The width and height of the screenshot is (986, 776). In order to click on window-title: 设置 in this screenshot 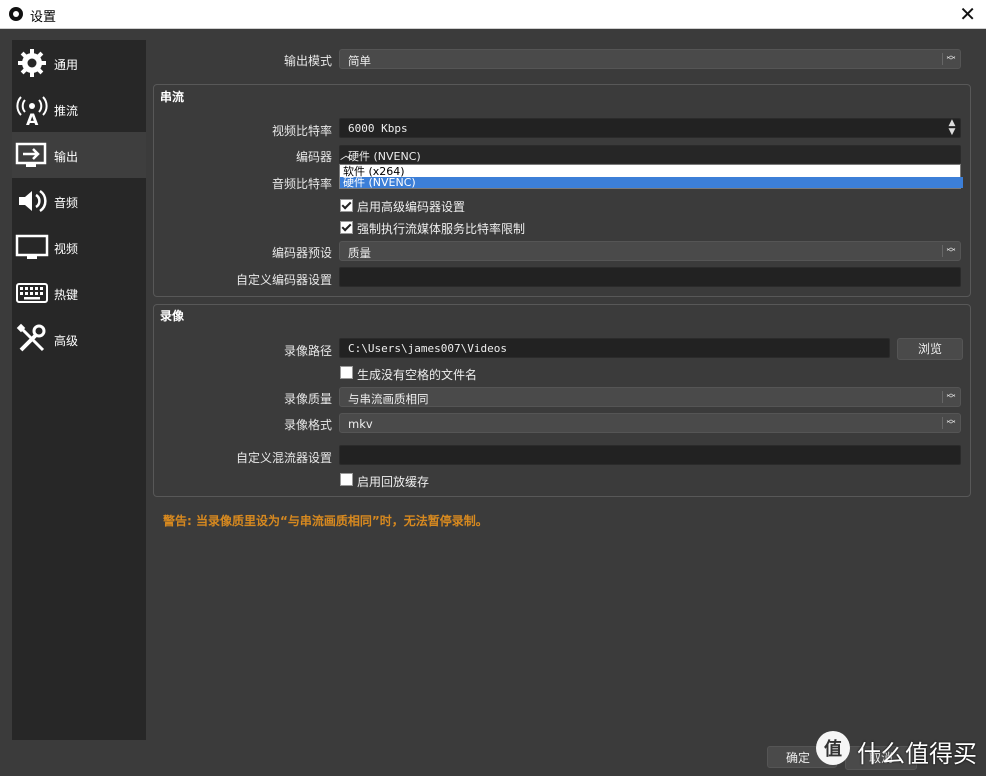, I will do `click(43, 17)`.